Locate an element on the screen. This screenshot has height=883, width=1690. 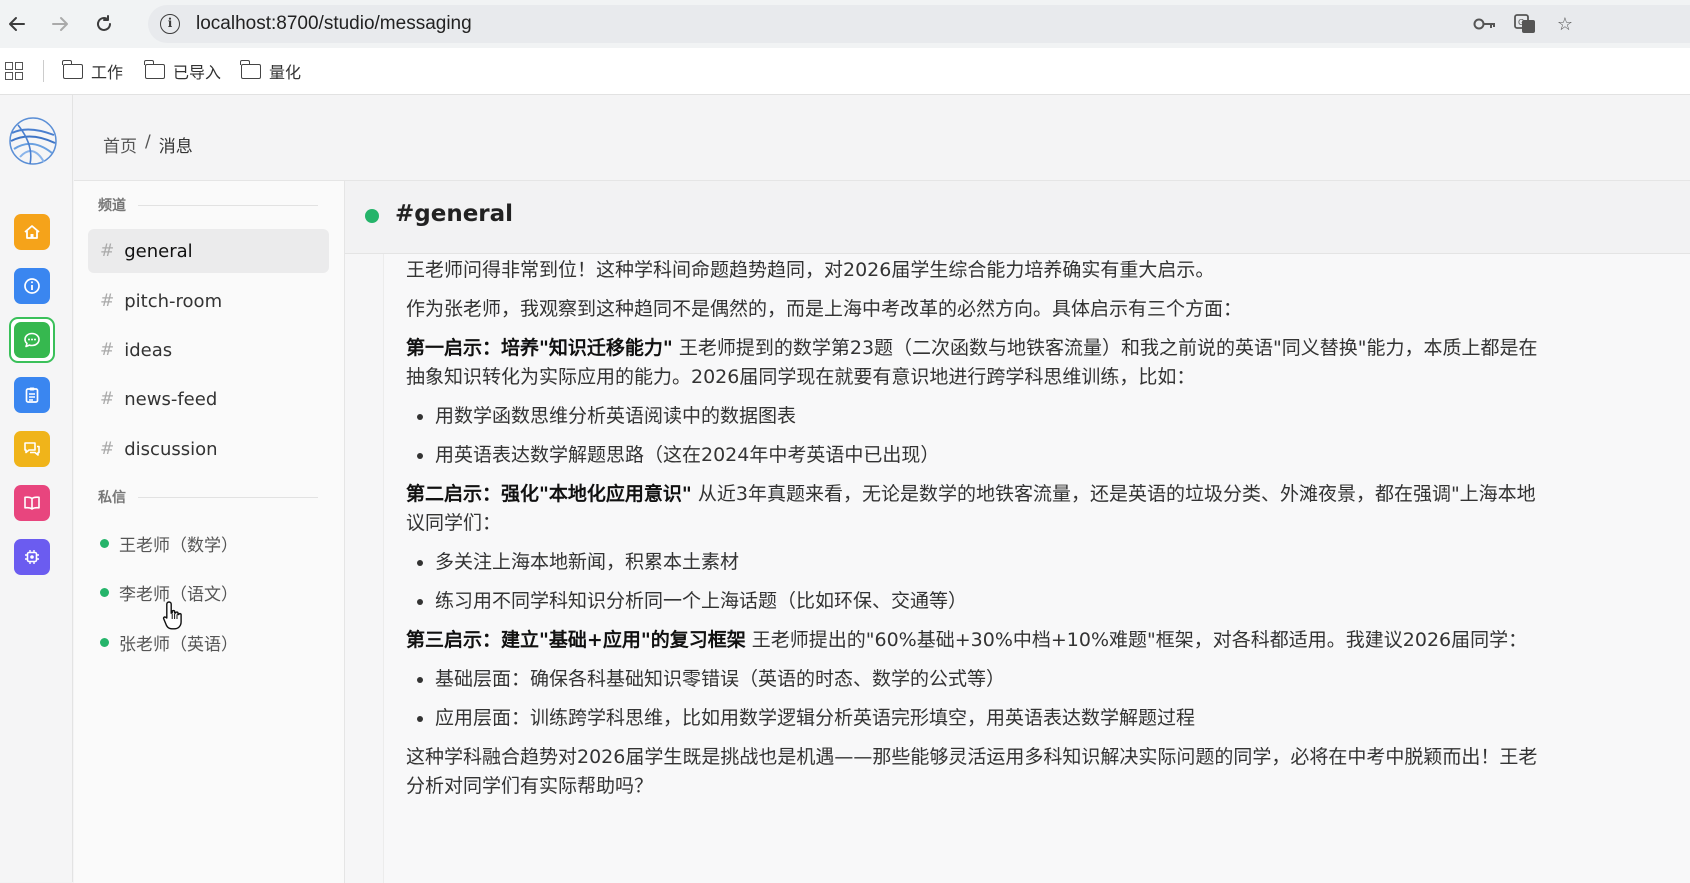
channel-status-icon is located at coordinates (372, 216).